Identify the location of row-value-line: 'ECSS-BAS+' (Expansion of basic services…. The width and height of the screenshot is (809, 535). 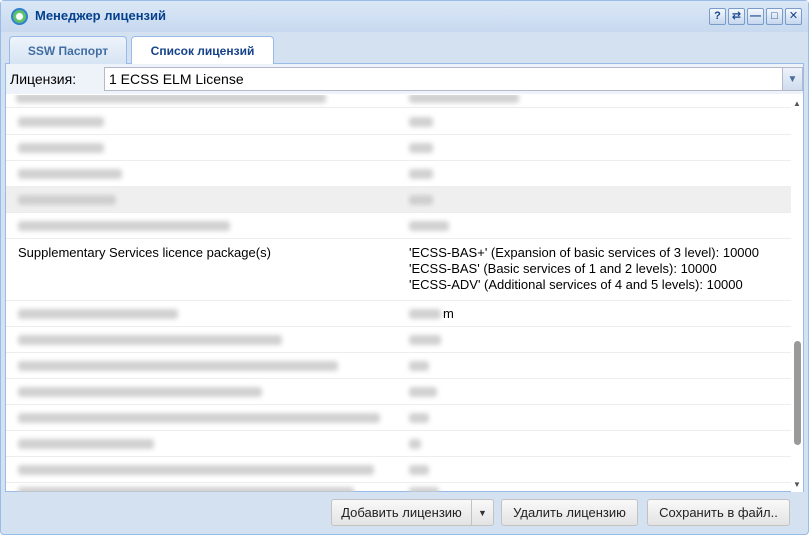
(584, 252).